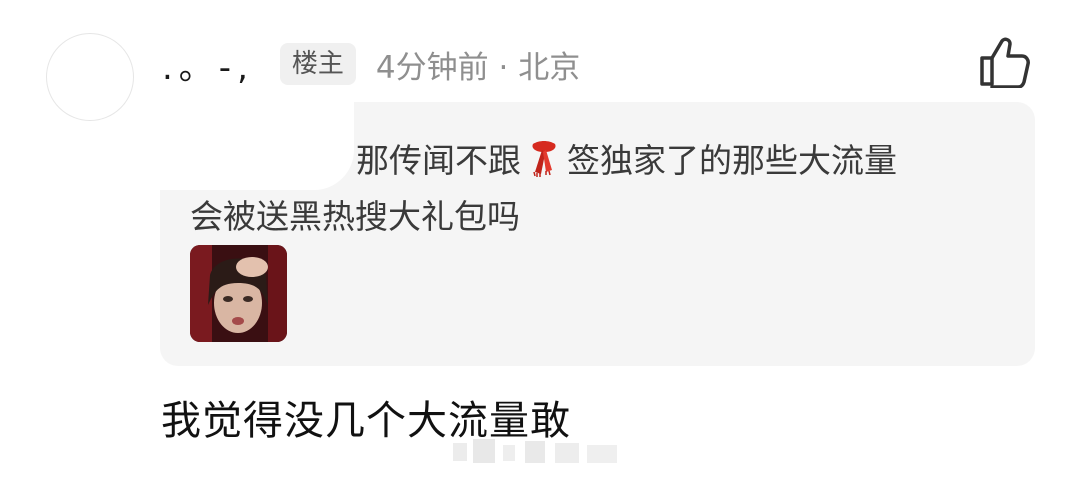  I want to click on quote-text-part1: 那传闻不跟, so click(438, 160).